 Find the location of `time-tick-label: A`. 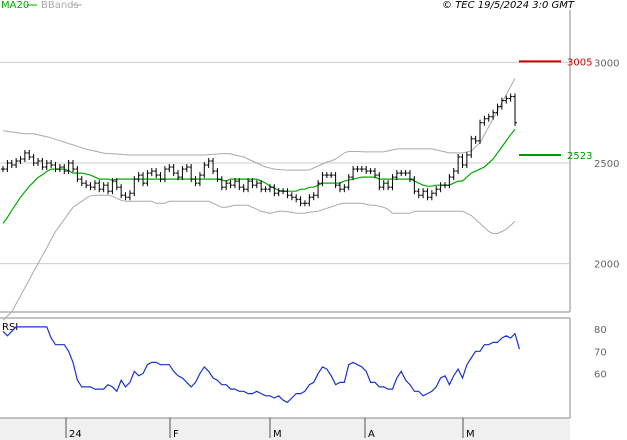

time-tick-label: A is located at coordinates (371, 434).